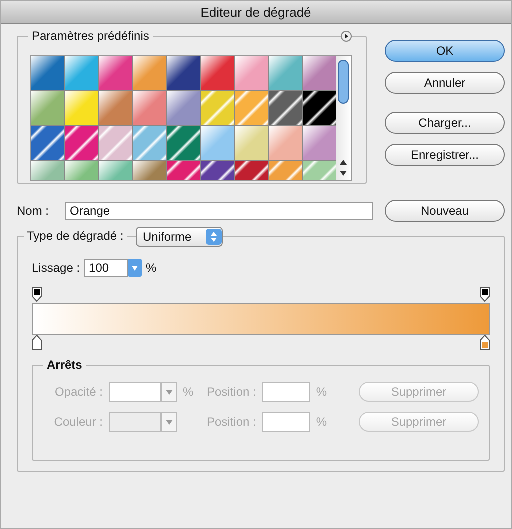 The width and height of the screenshot is (512, 529). What do you see at coordinates (56, 268) in the screenshot?
I see `smoothing-label: Lissage :` at bounding box center [56, 268].